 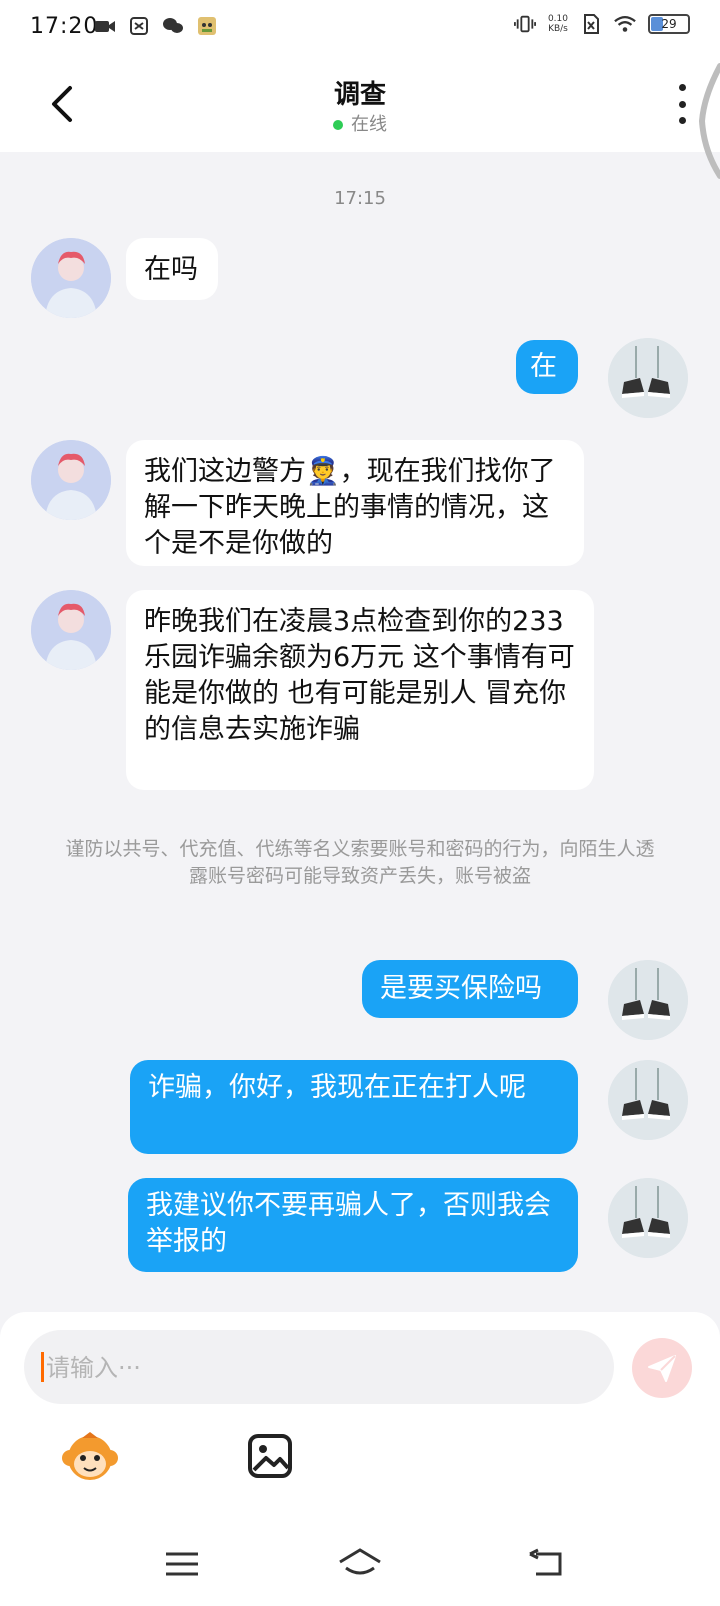 I want to click on outgoing-message: 在, so click(x=547, y=367).